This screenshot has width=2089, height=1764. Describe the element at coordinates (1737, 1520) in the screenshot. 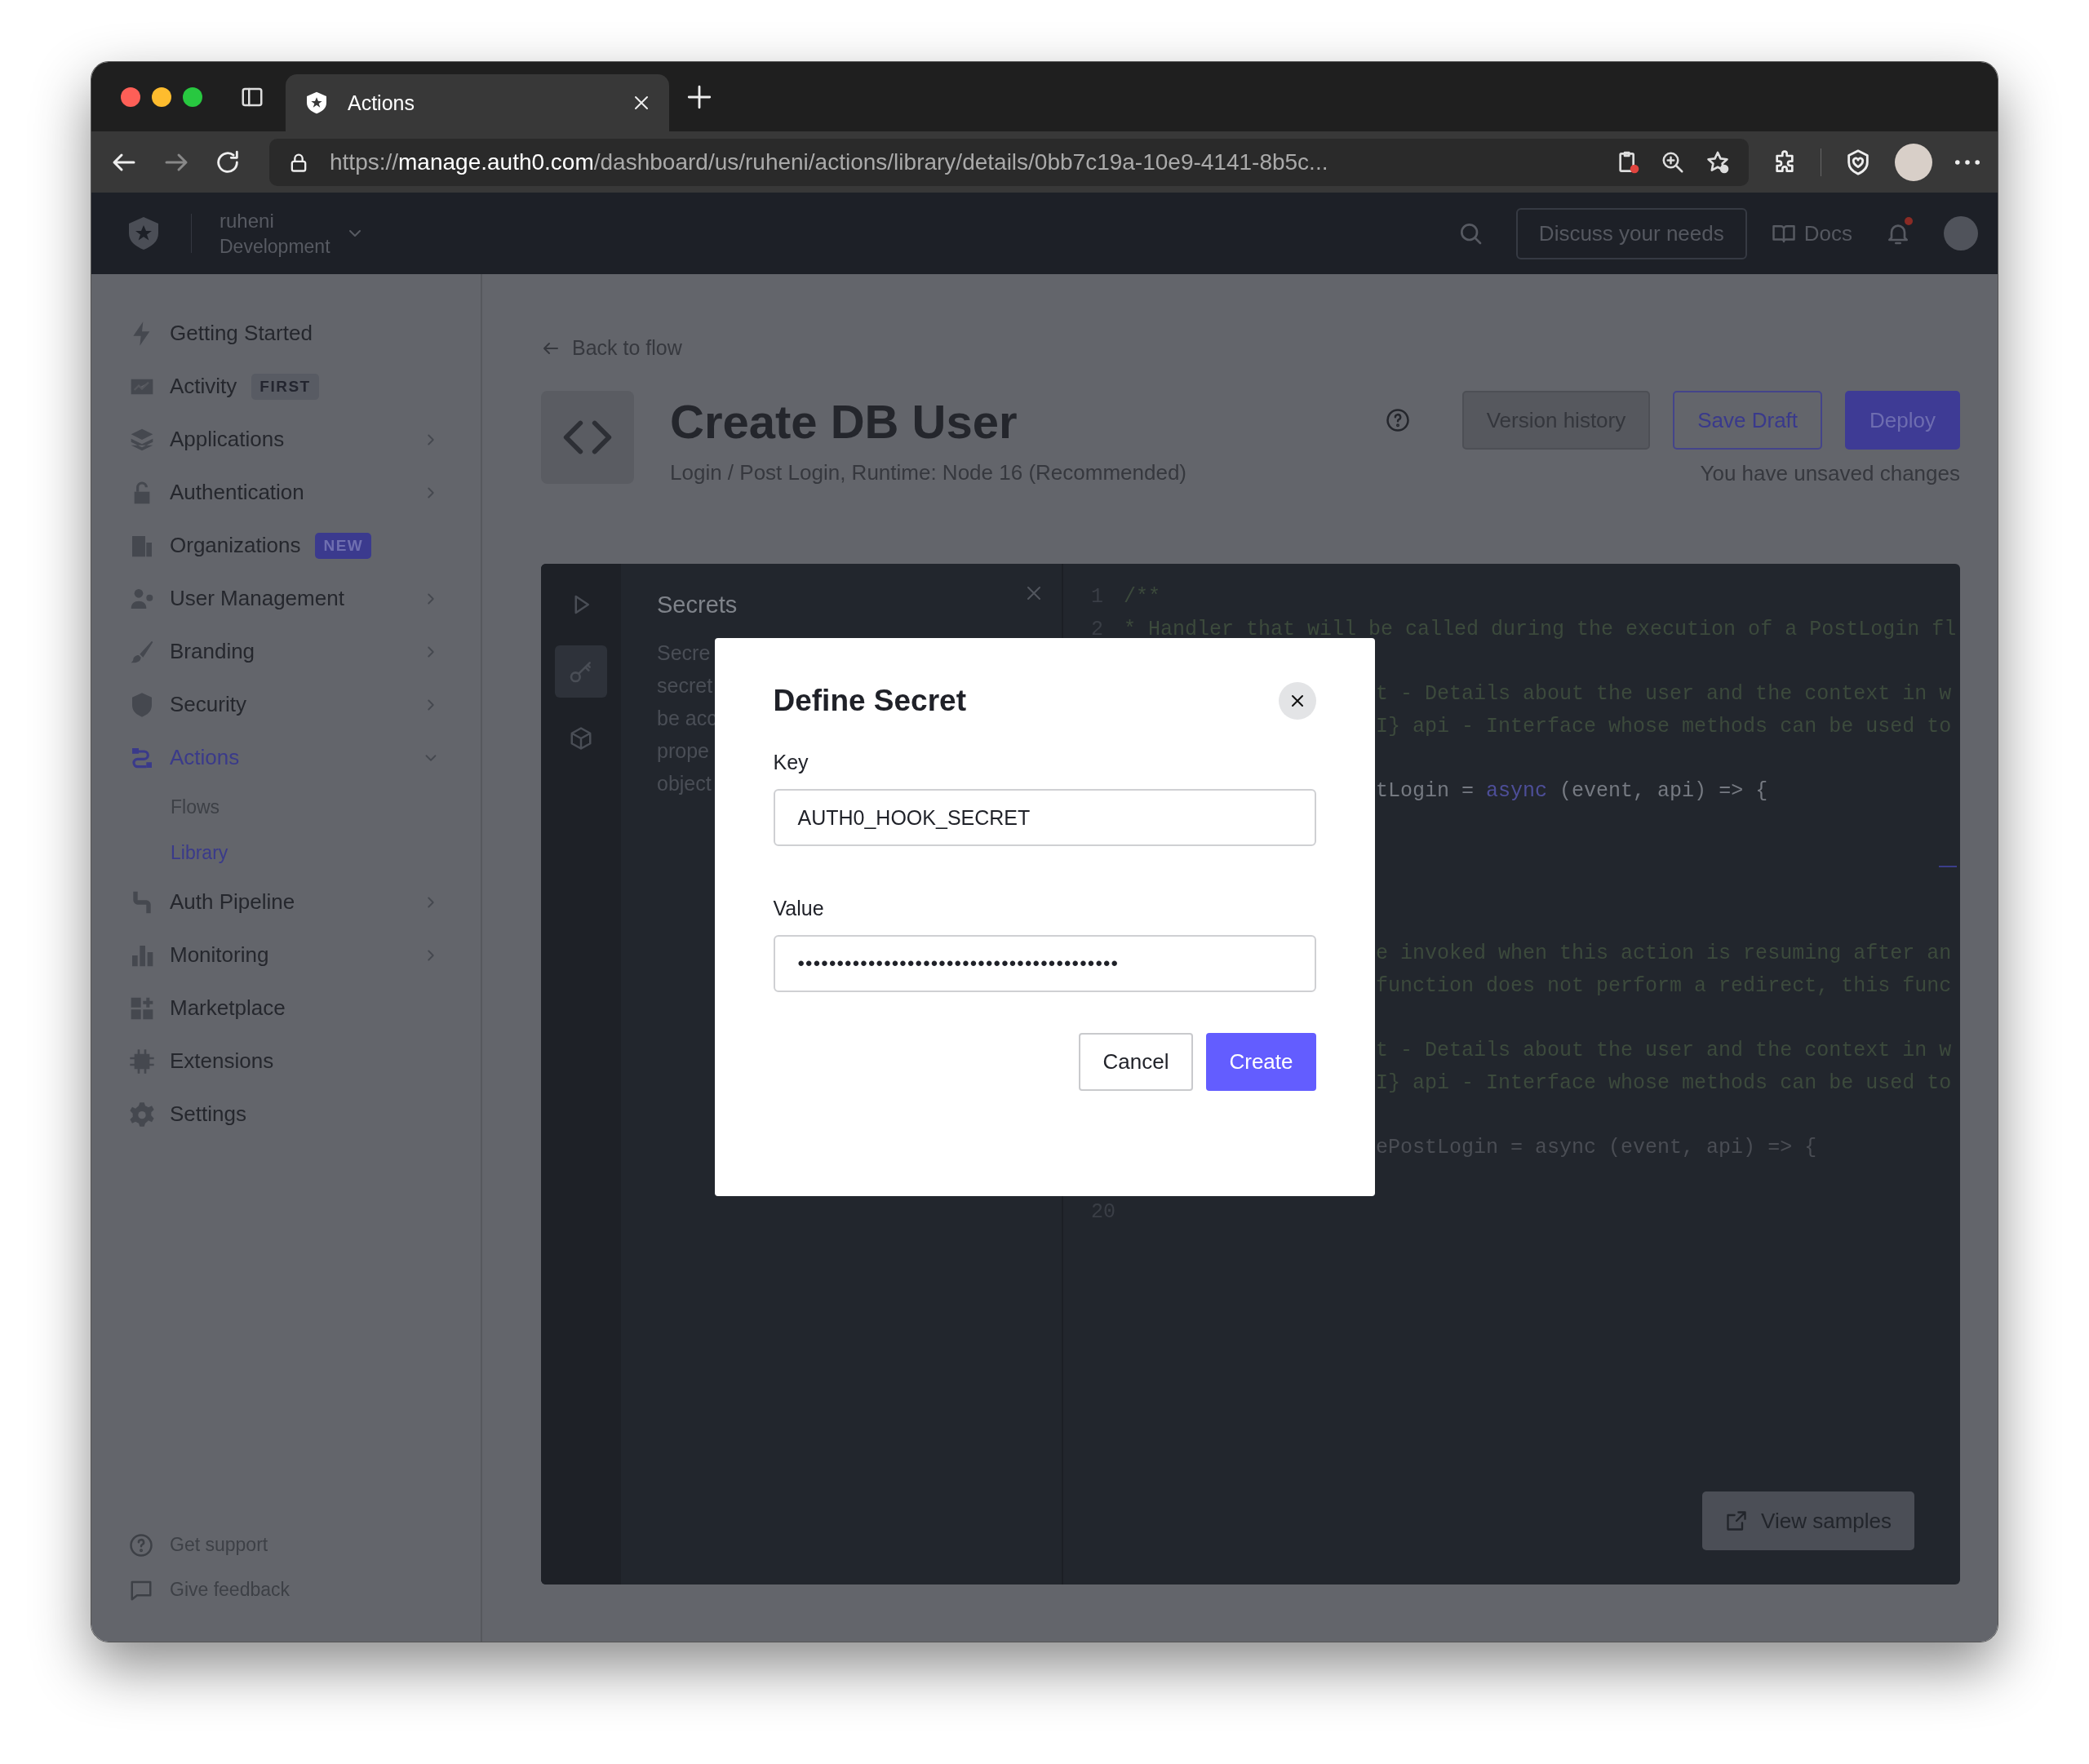

I see `external-link-icon` at that location.